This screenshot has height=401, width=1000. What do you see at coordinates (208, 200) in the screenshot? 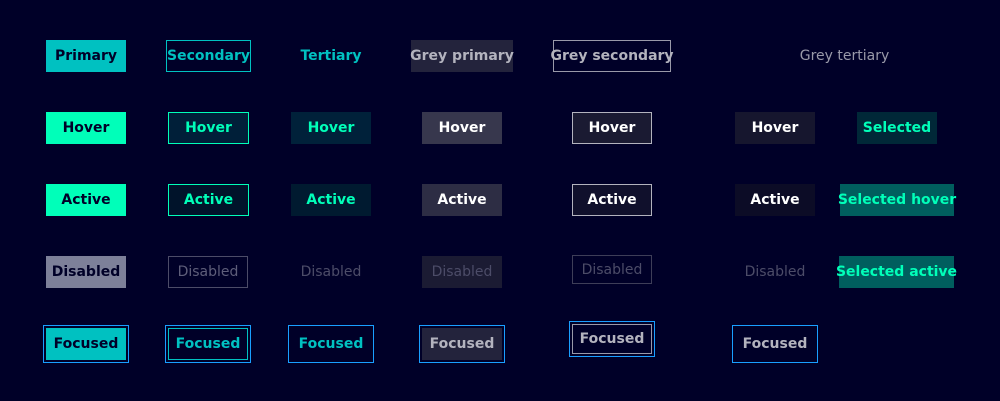
I see `secondary-active-button: Active` at bounding box center [208, 200].